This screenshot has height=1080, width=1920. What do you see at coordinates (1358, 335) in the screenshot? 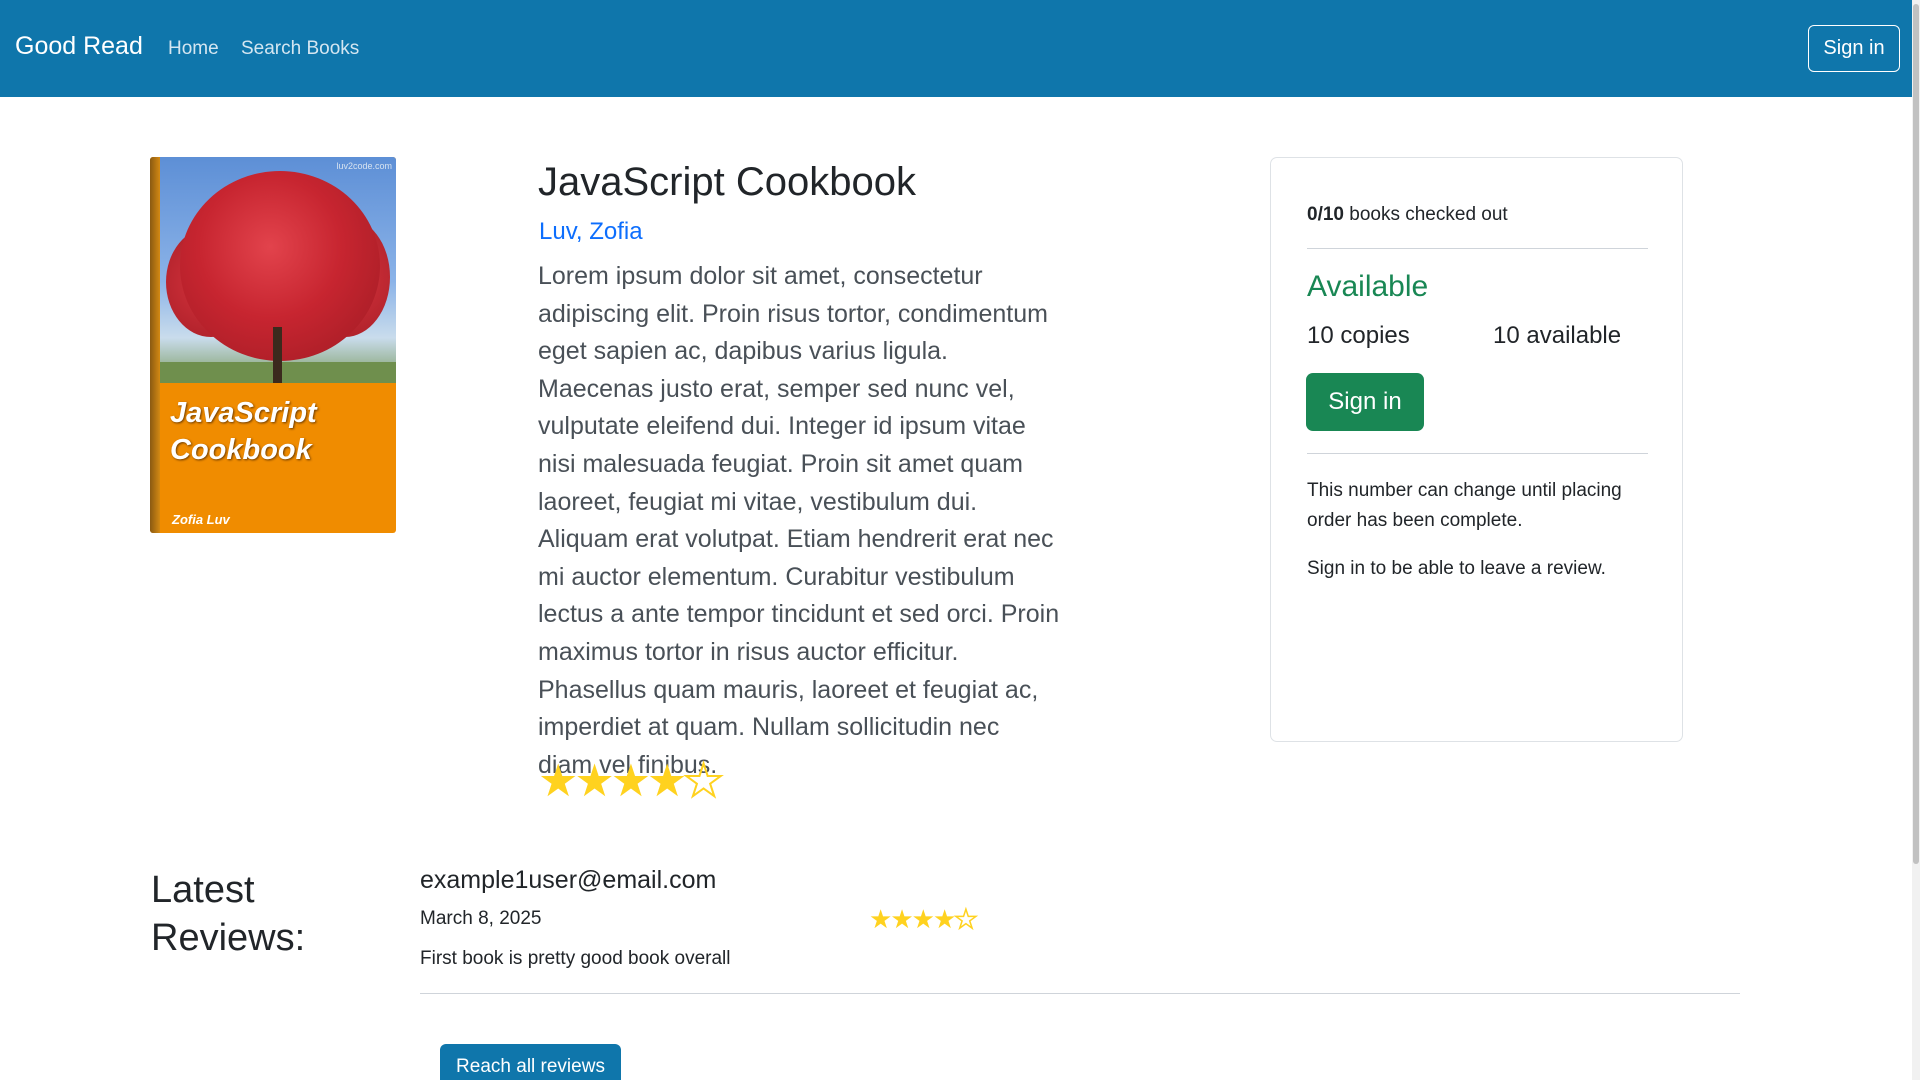
I see `copies-count: 10 copies` at bounding box center [1358, 335].